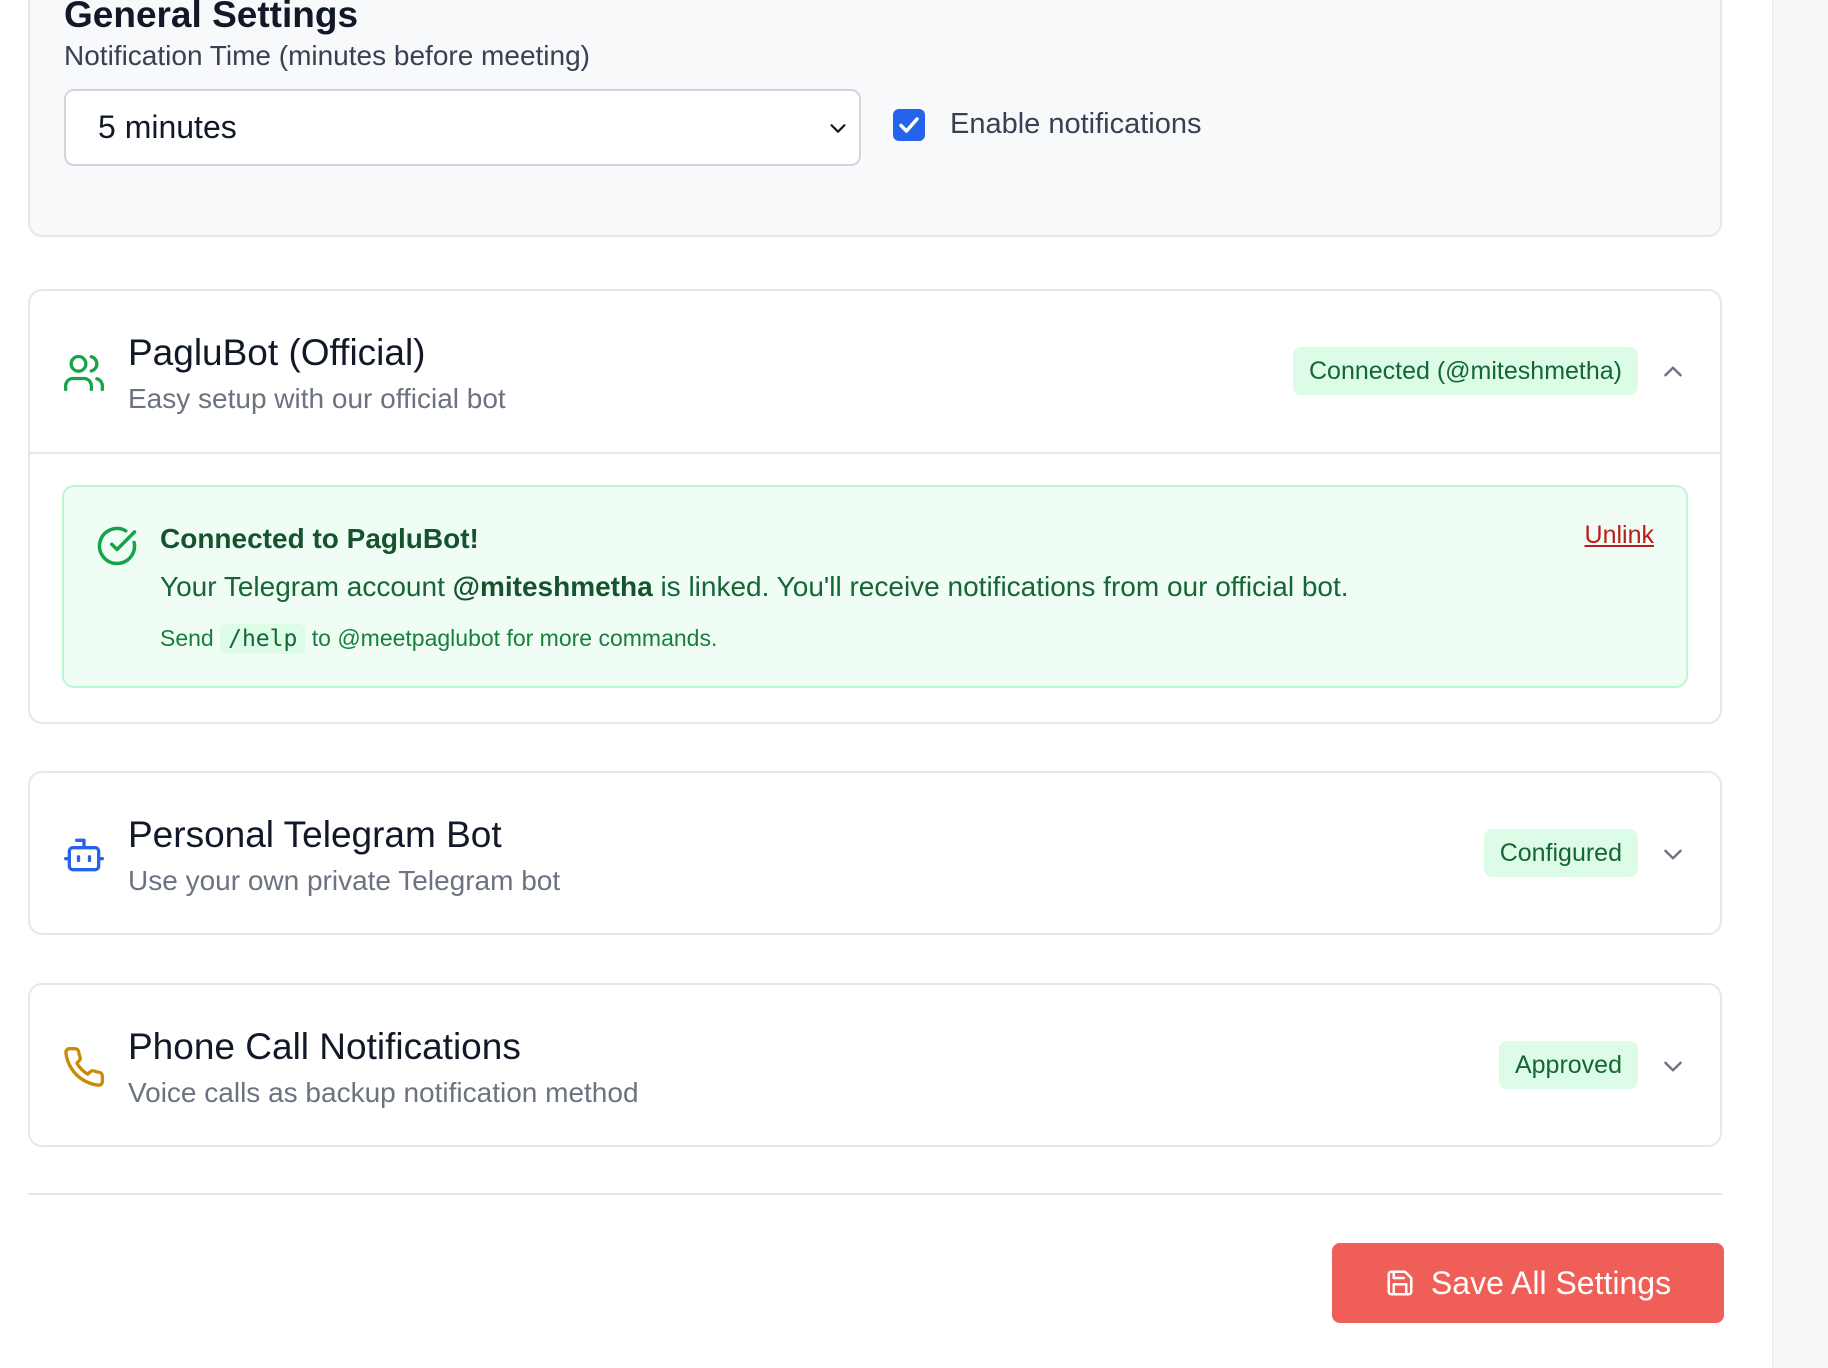 The image size is (1828, 1368). I want to click on checkmark-icon, so click(909, 125).